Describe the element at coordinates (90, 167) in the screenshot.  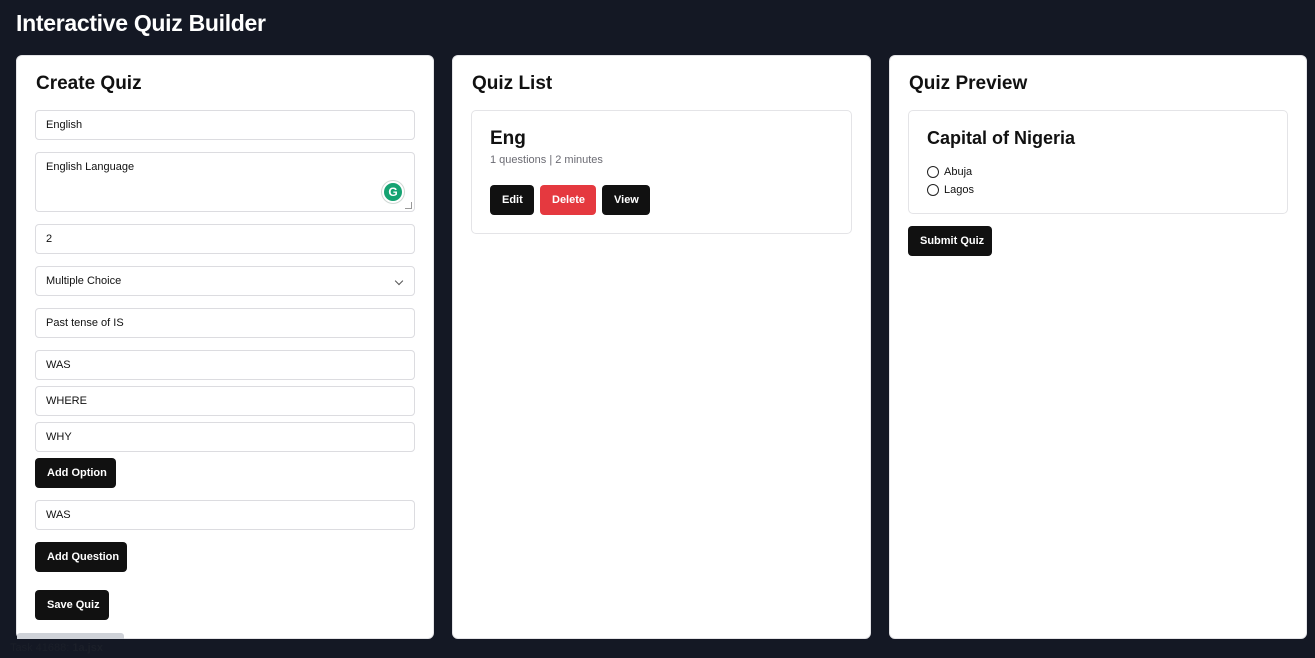
I see `quiz-description-text: English Language` at that location.